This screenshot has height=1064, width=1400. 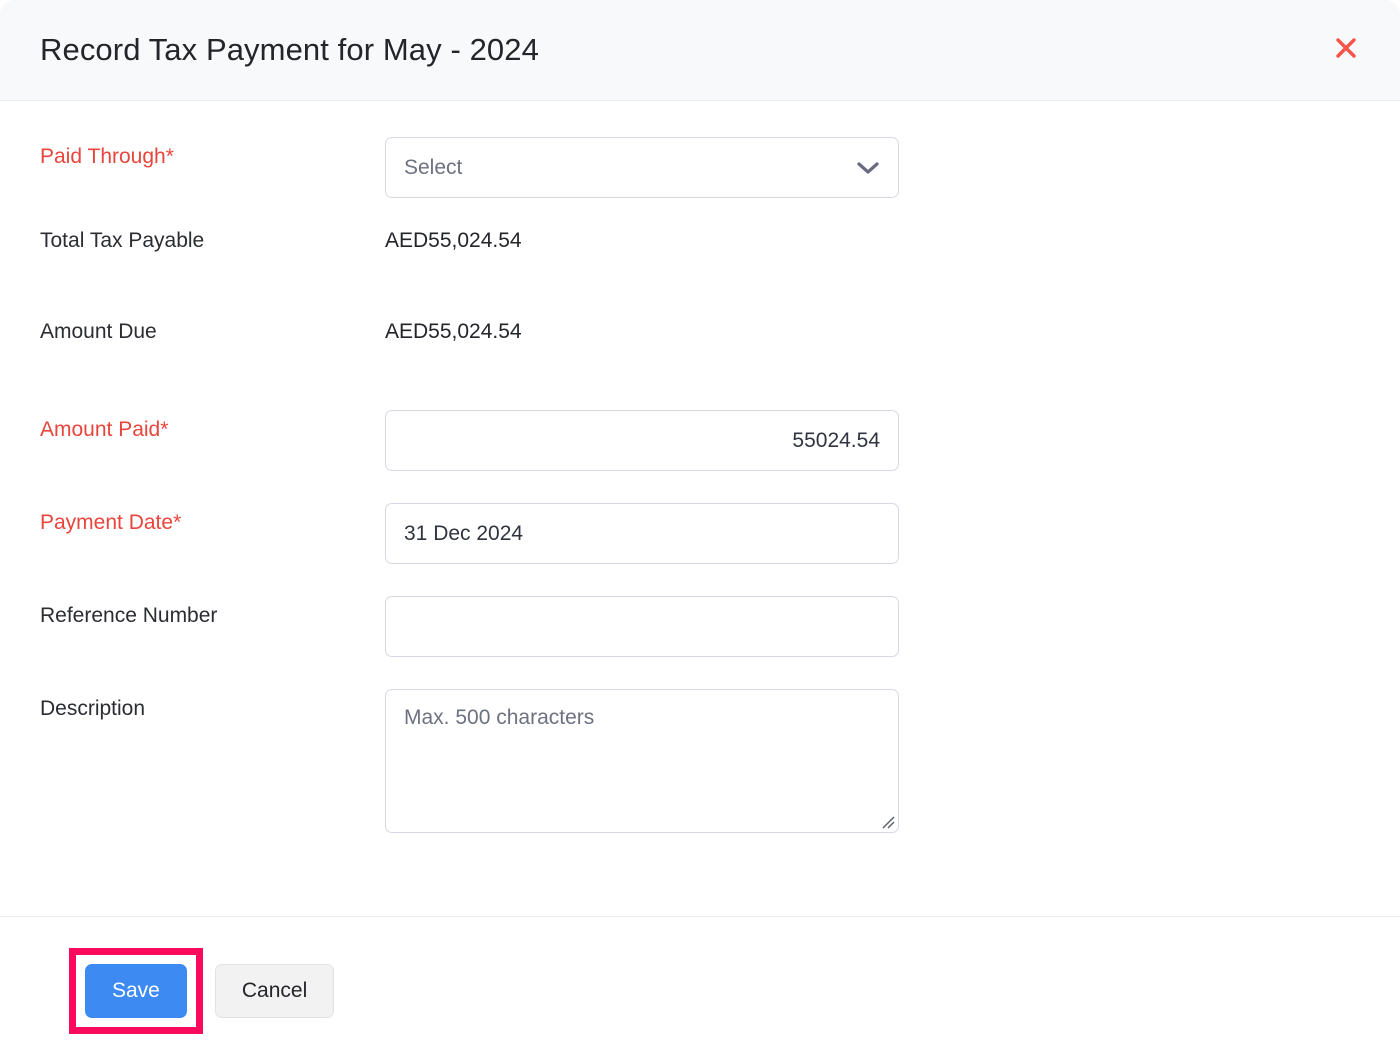 I want to click on amount-due-label: Amount Due, so click(x=98, y=331).